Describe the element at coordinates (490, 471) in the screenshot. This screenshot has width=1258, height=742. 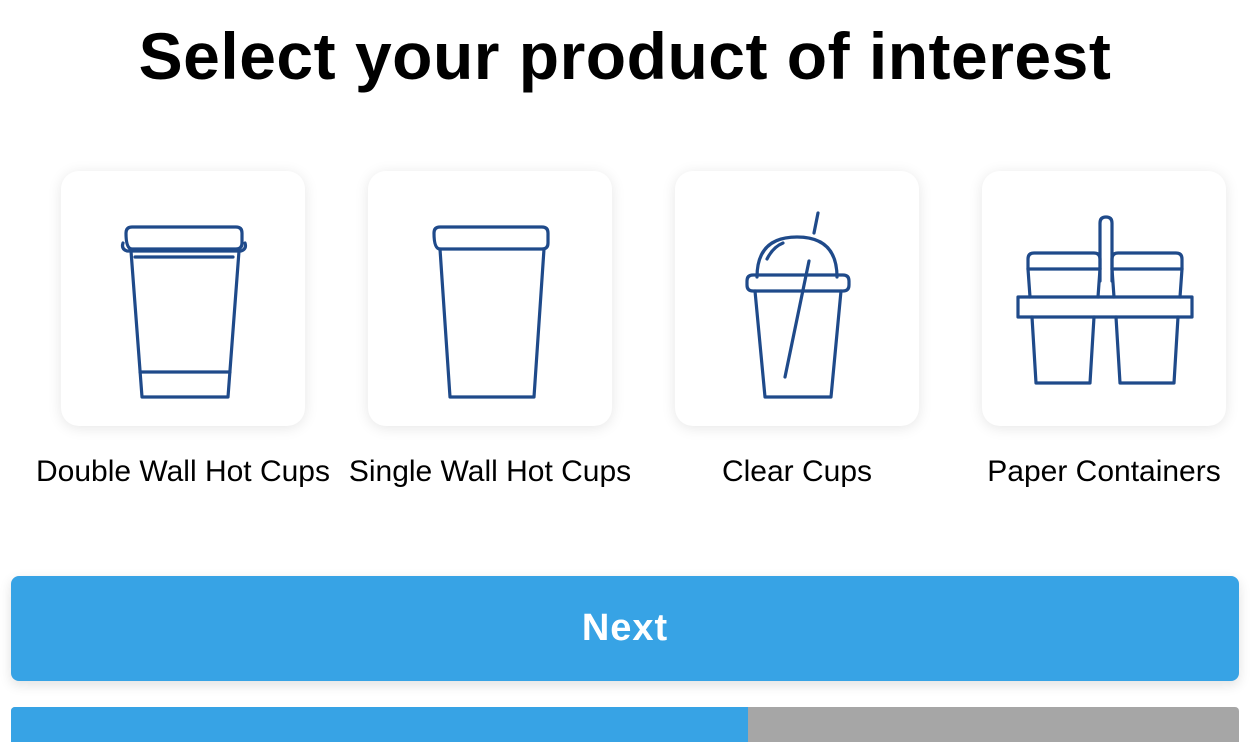
I see `product-label: Single Wall Hot Cups` at that location.